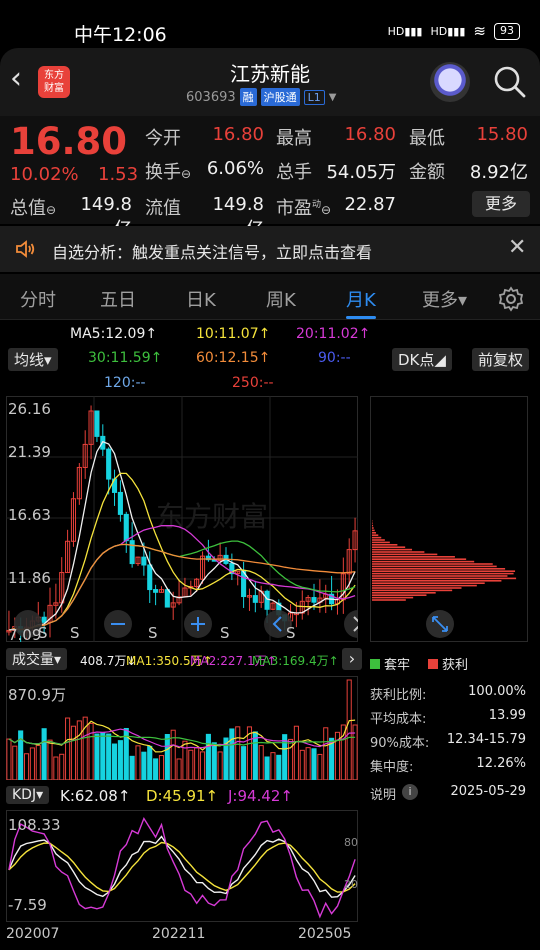 This screenshot has width=540, height=950. What do you see at coordinates (16, 79) in the screenshot?
I see `back-arrow-icon: ‹` at bounding box center [16, 79].